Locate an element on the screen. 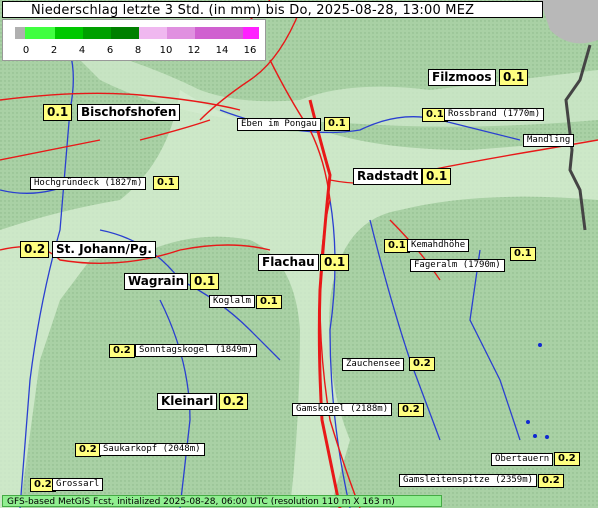  precip-value-saukarkopf: 0.2 is located at coordinates (88, 450).